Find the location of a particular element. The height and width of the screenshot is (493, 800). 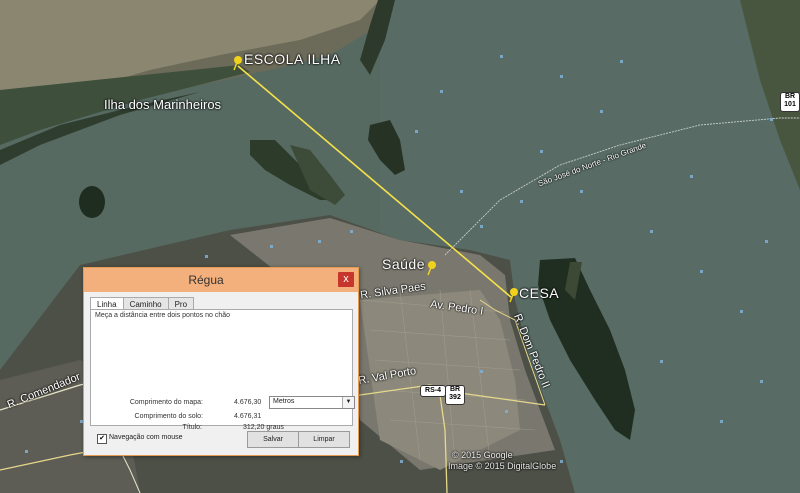

map-length-value: 4.676,30 is located at coordinates (248, 402).